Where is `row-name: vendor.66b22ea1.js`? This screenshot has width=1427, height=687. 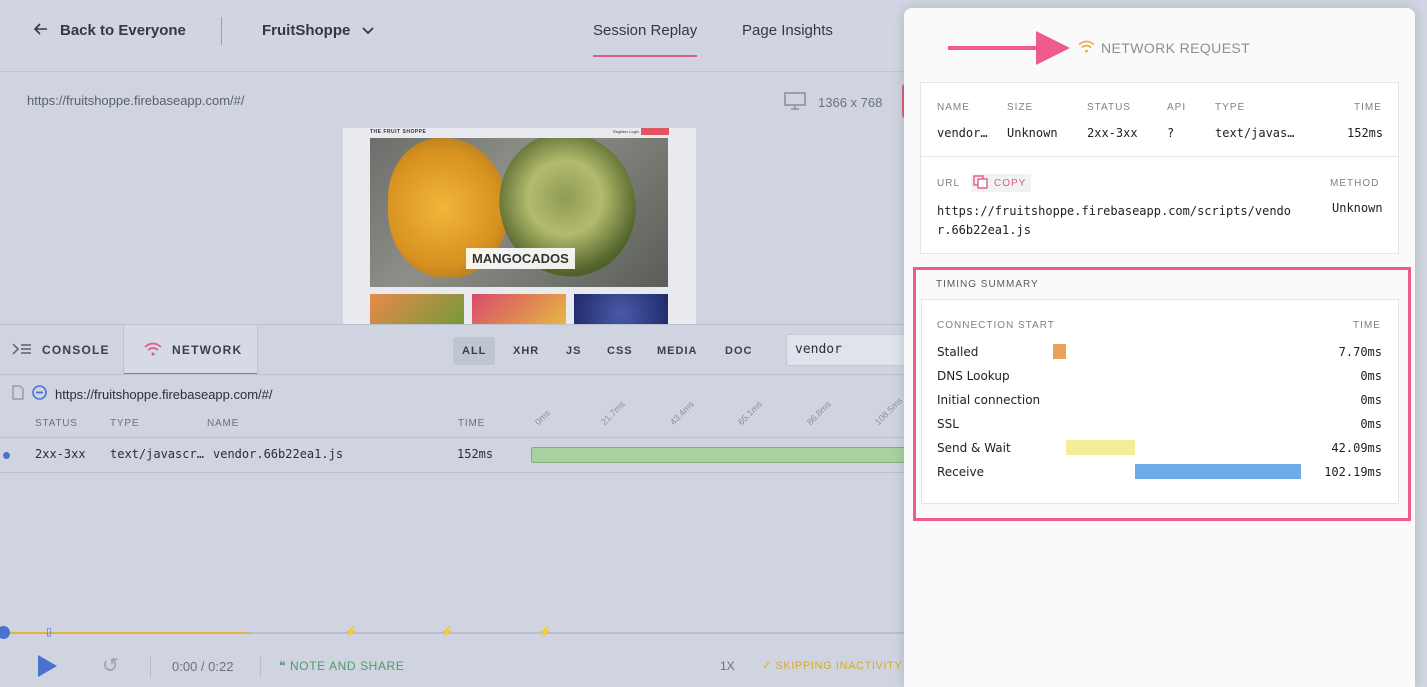 row-name: vendor.66b22ea1.js is located at coordinates (278, 454).